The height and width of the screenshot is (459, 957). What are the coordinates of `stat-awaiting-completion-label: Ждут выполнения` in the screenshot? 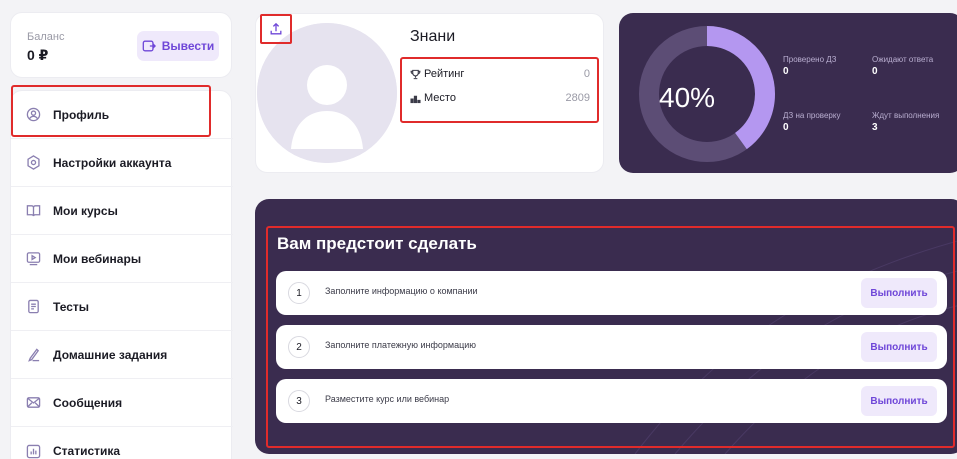 It's located at (906, 115).